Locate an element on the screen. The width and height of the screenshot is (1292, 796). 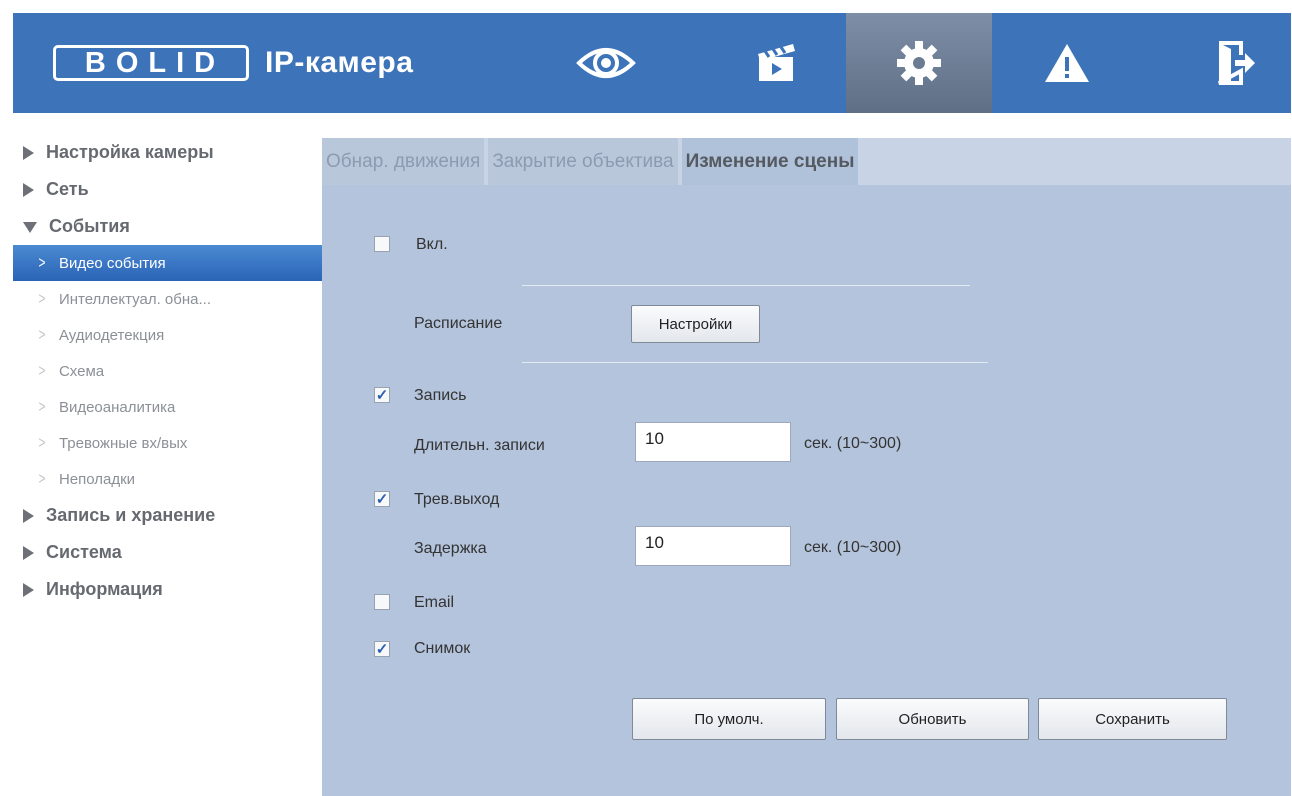
sidebar-section-label: Настройка камеры is located at coordinates (130, 152).